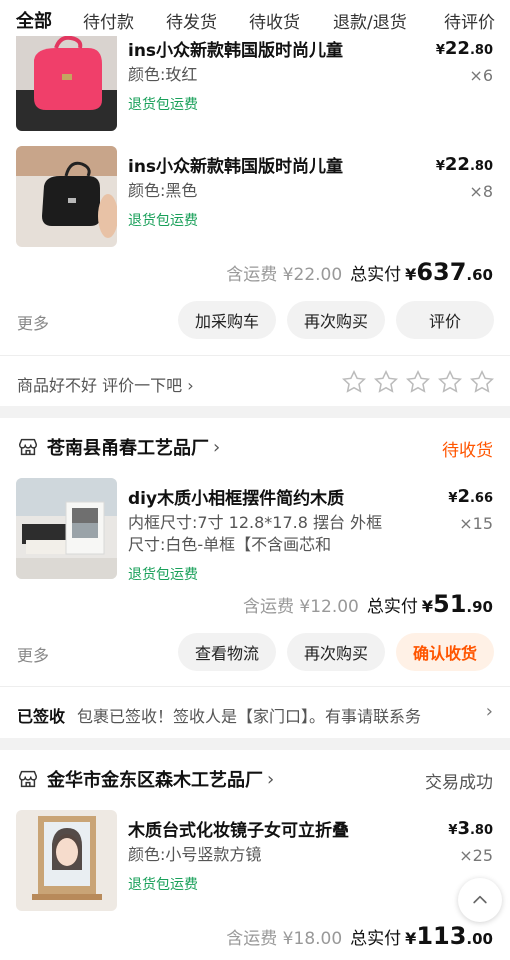 The width and height of the screenshot is (510, 960). What do you see at coordinates (476, 855) in the screenshot?
I see `quantity: ×25` at bounding box center [476, 855].